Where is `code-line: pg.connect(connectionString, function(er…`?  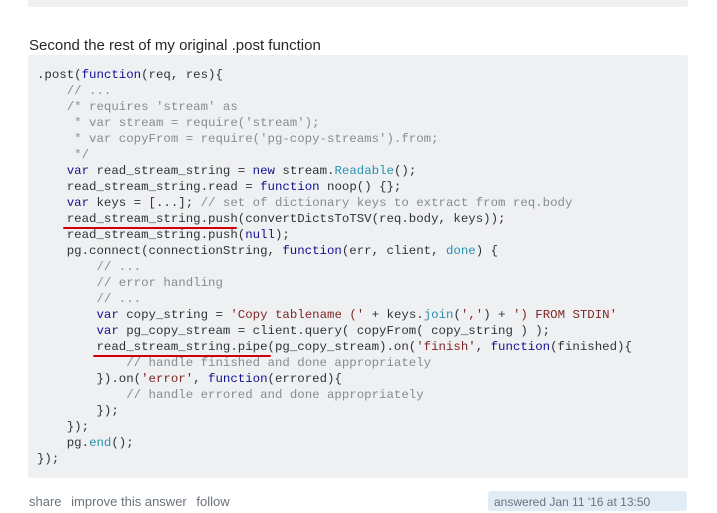 code-line: pg.connect(connectionString, function(er… is located at coordinates (334, 251).